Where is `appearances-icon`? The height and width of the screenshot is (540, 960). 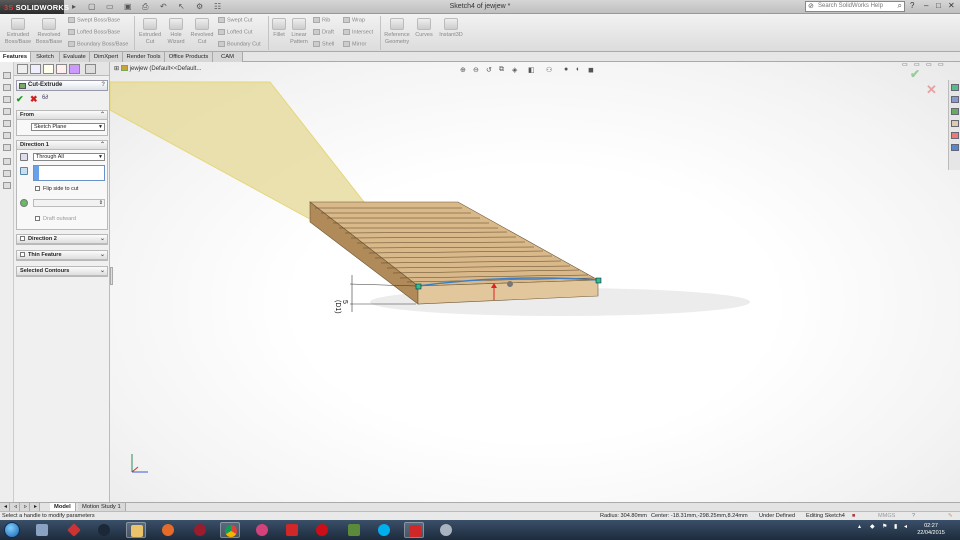 appearances-icon is located at coordinates (955, 135).